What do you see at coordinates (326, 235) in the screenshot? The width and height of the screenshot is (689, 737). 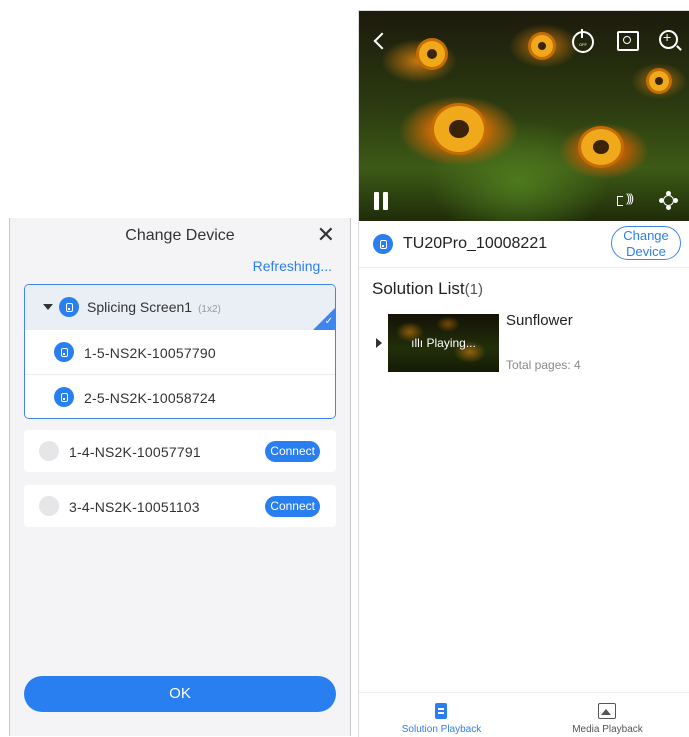 I see `close-icon: ✕` at bounding box center [326, 235].